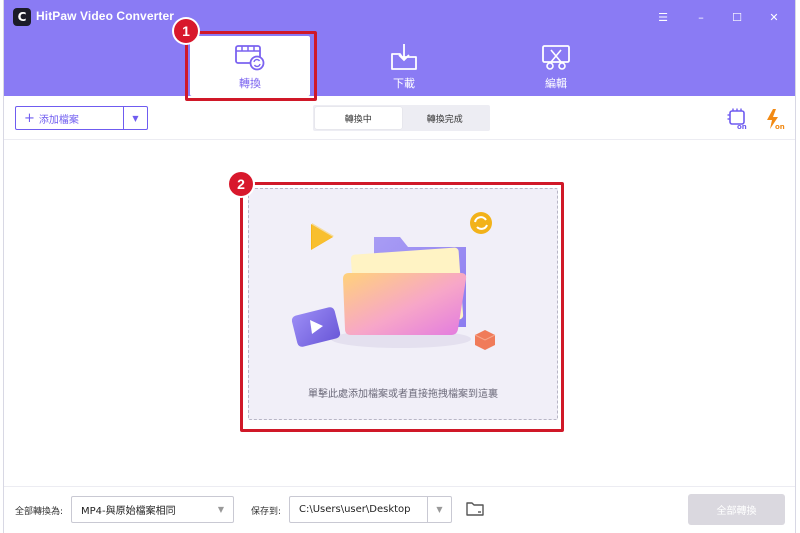 This screenshot has width=800, height=533. What do you see at coordinates (266, 512) in the screenshot?
I see `save-to-label: 保存到:` at bounding box center [266, 512].